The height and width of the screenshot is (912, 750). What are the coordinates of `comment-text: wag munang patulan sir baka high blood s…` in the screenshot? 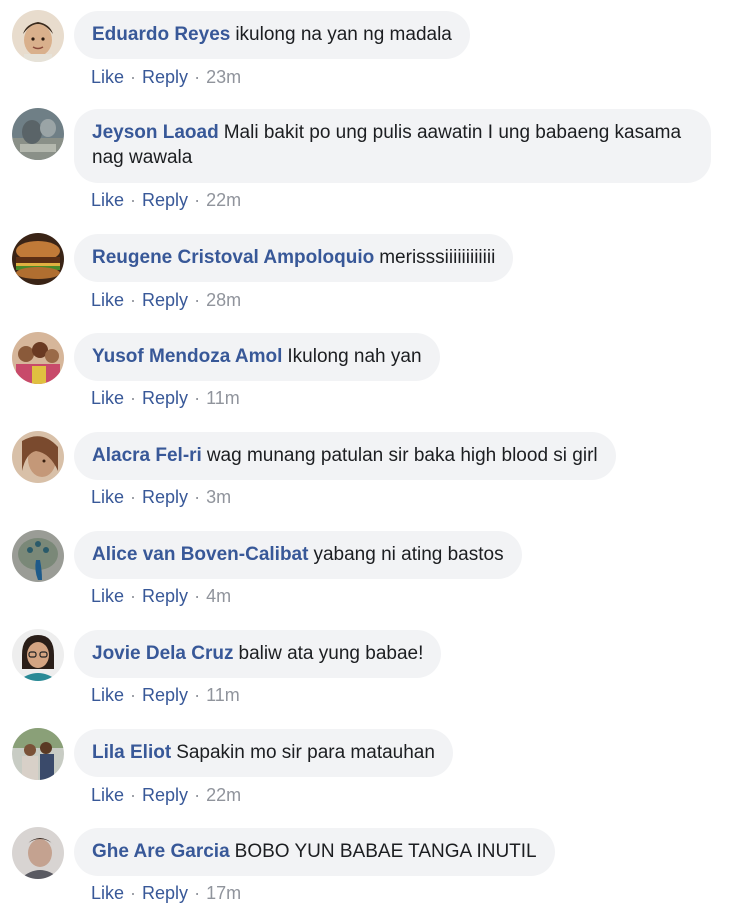 It's located at (402, 455).